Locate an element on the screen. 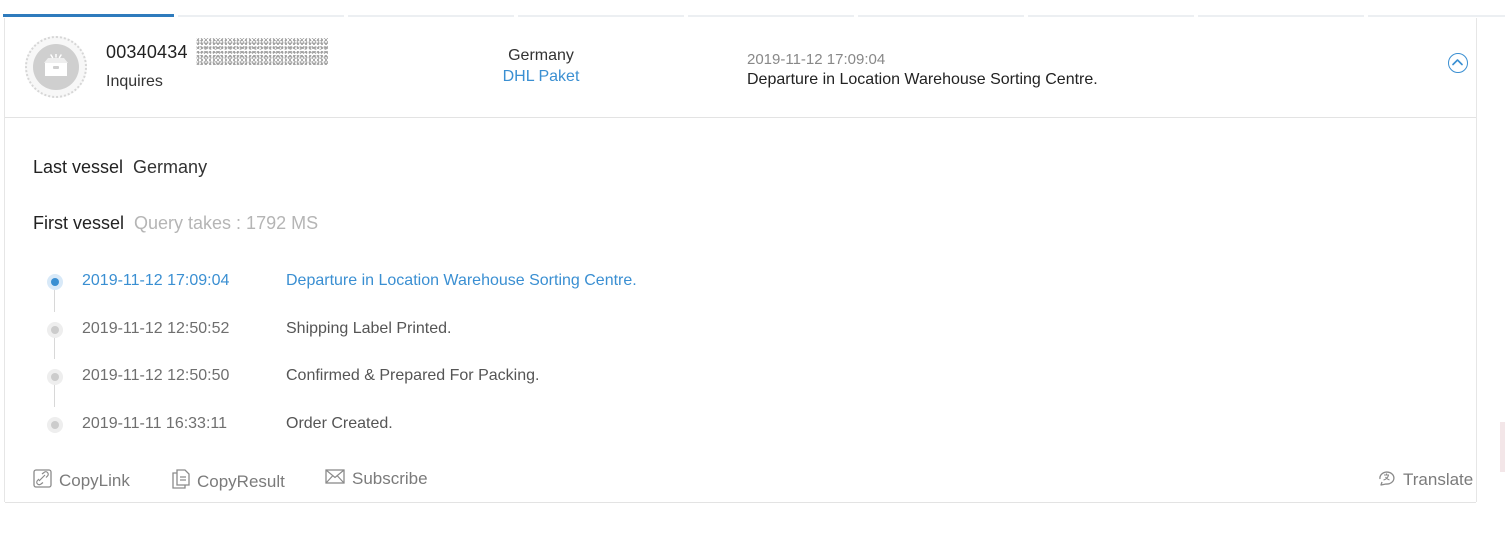  first-vessel-value: Query takes : 1792 MS is located at coordinates (226, 223).